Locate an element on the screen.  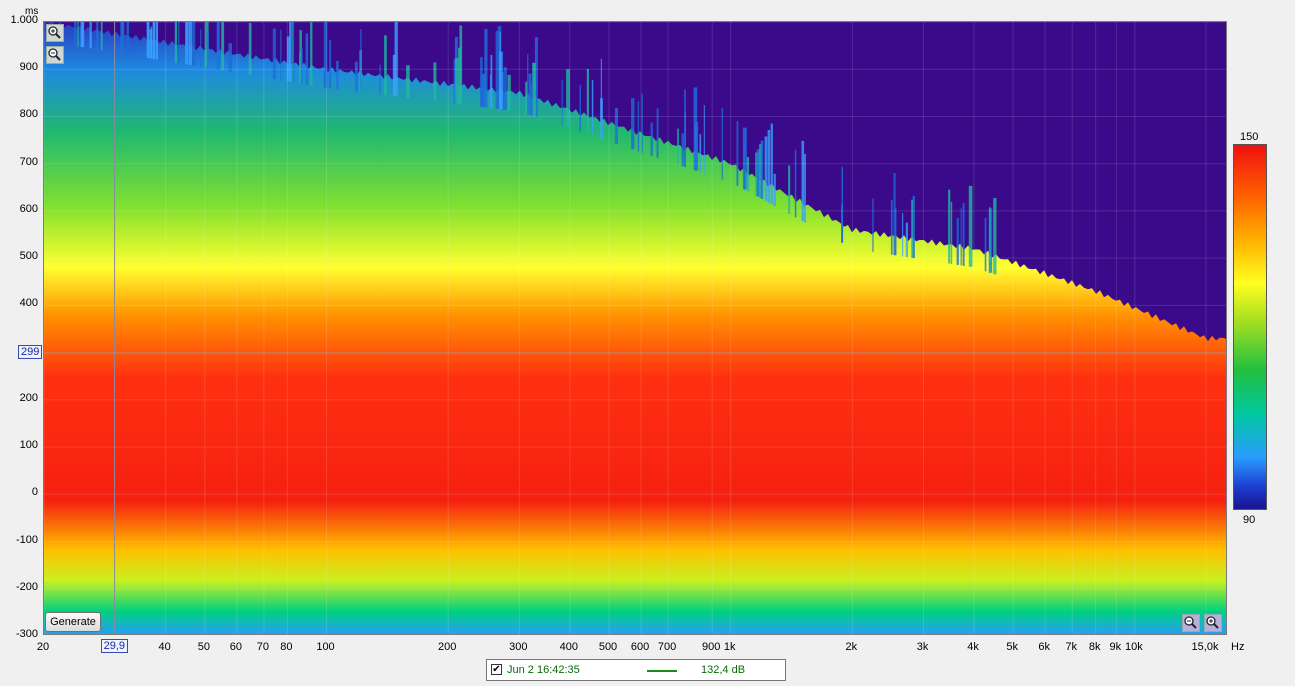
zoom-in-icon is located at coordinates (1212, 622).